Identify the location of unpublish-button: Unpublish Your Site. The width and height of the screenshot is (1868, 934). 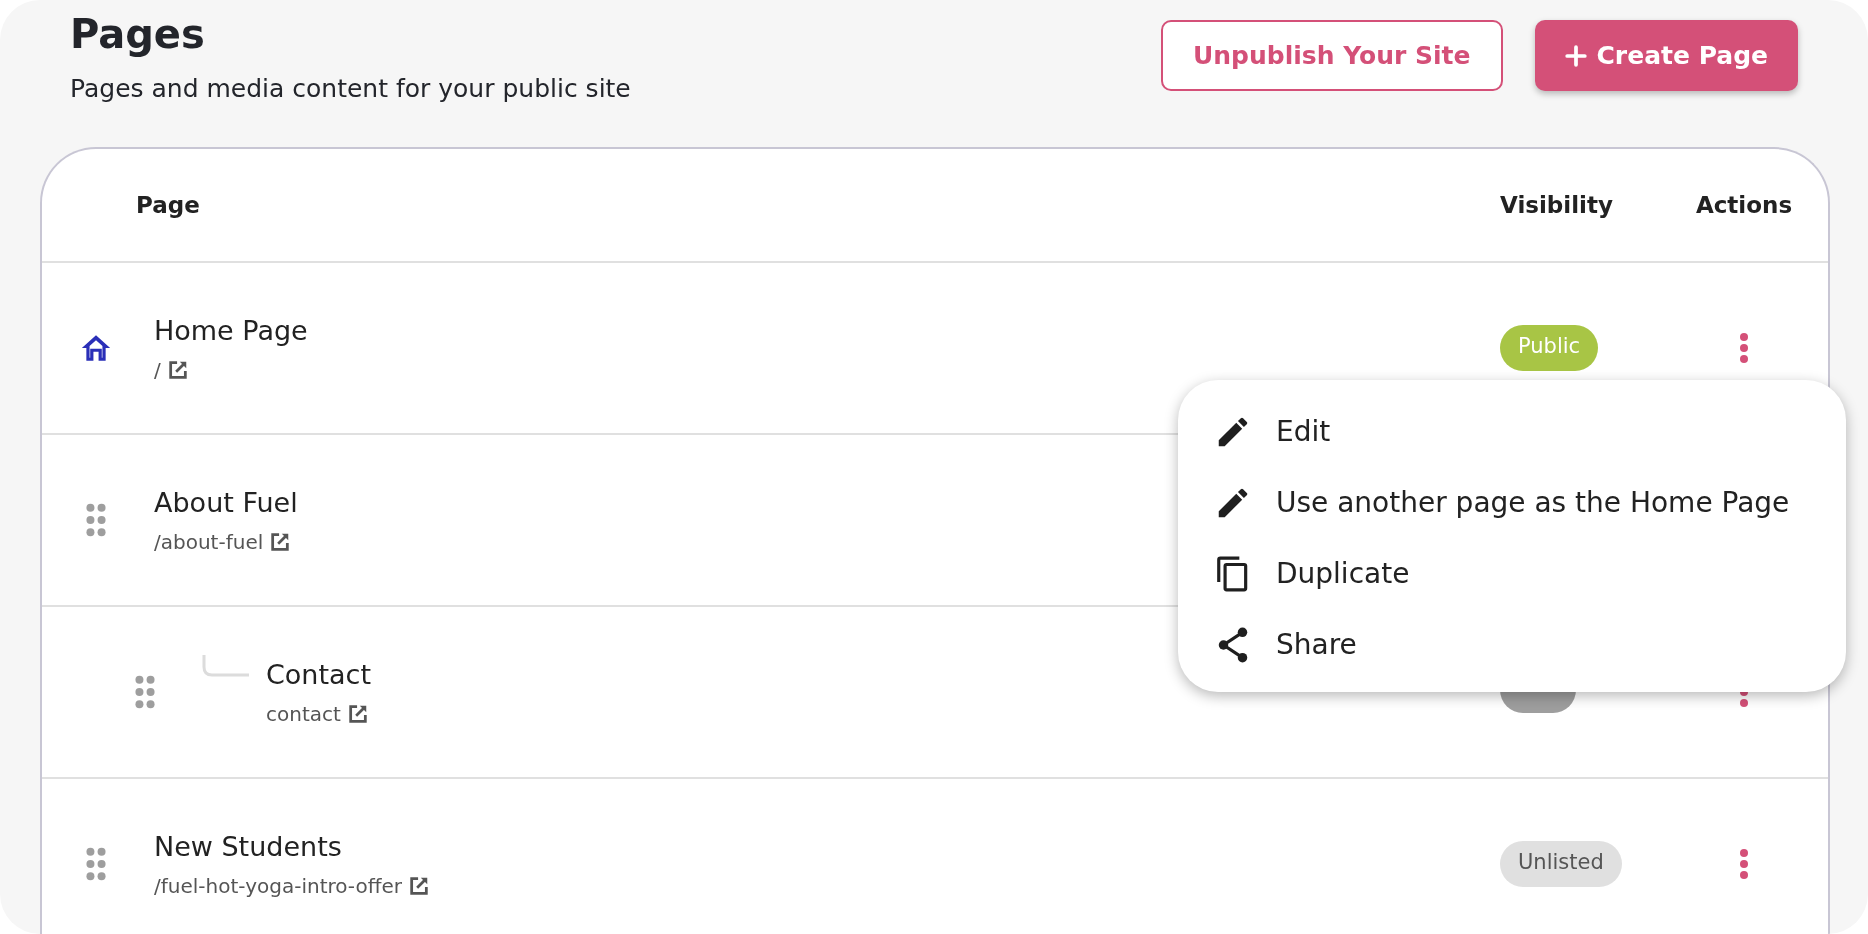
(1332, 55).